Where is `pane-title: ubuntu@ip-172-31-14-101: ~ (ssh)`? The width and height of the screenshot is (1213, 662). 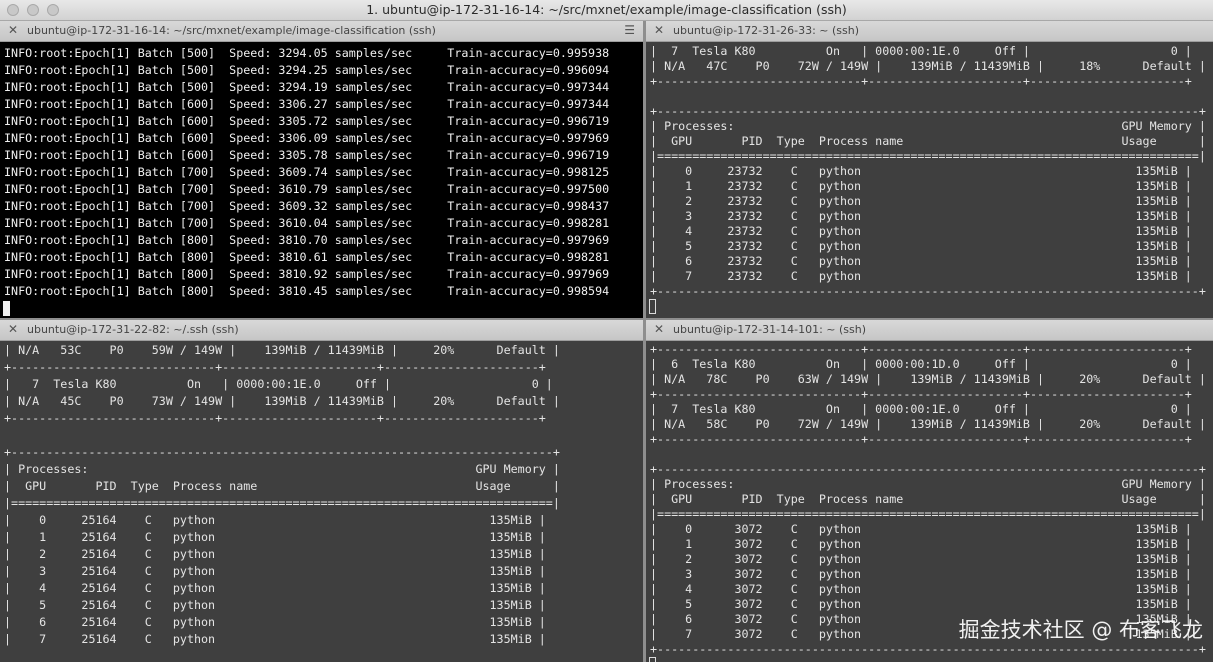 pane-title: ubuntu@ip-172-31-14-101: ~ (ssh) is located at coordinates (770, 329).